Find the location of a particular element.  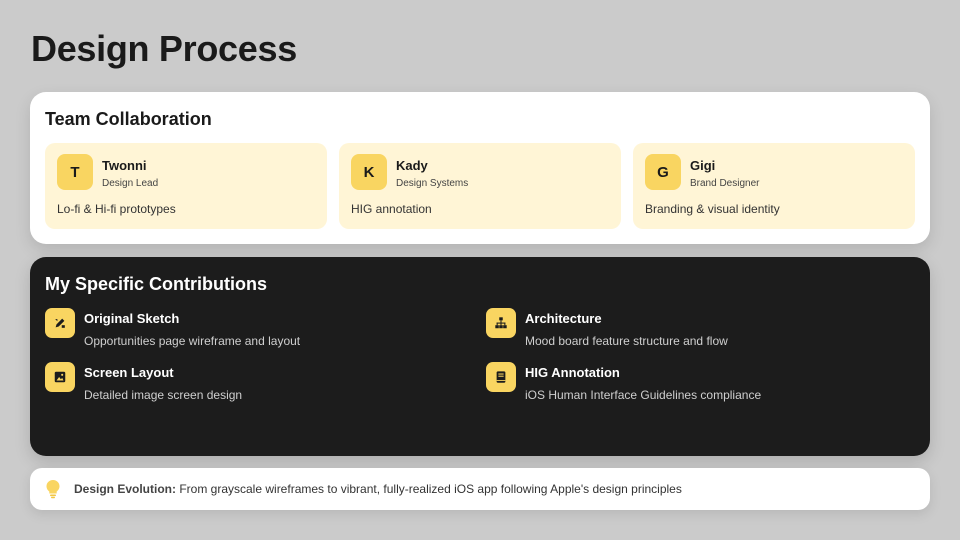

contribution-desc: Opportunities page wireframe and layout is located at coordinates (192, 341).